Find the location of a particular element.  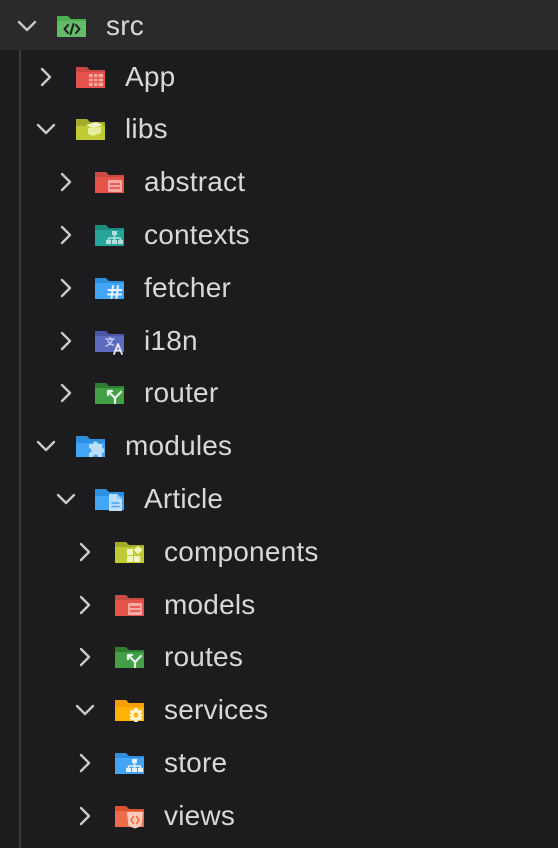

source-folder-icon is located at coordinates (72, 26).